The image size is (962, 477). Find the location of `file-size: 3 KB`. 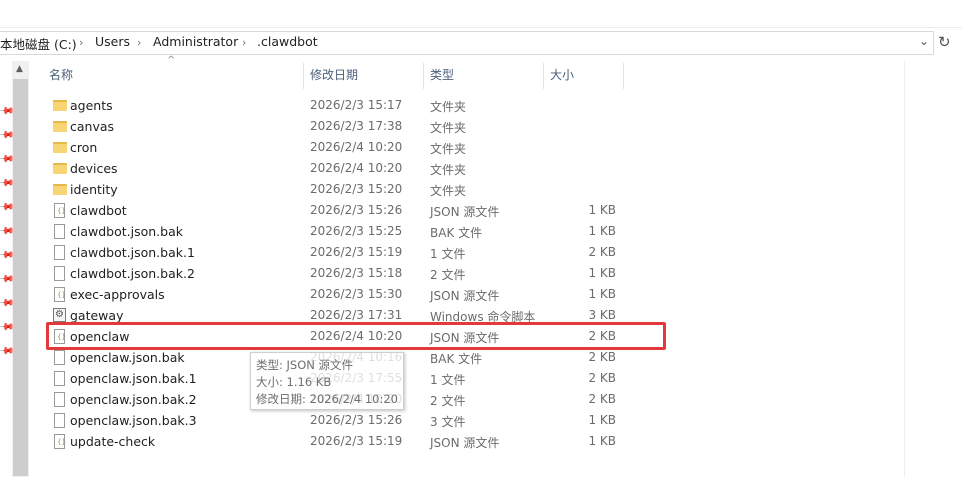

file-size: 3 KB is located at coordinates (602, 315).